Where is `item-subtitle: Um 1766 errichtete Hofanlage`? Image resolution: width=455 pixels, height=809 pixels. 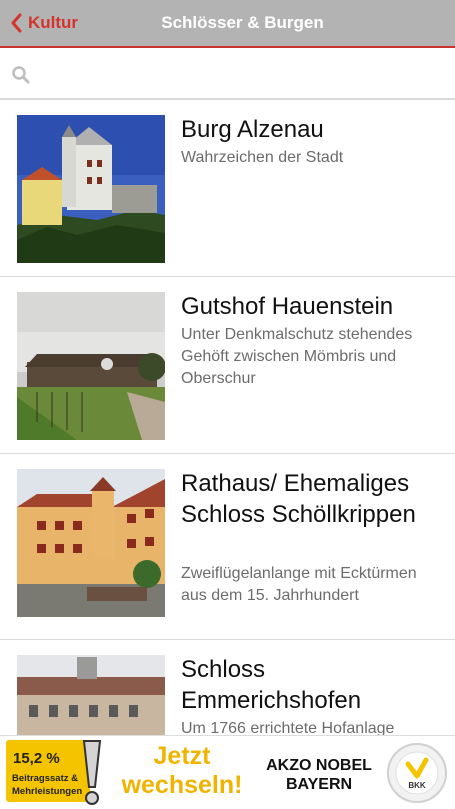
item-subtitle: Um 1766 errichtete Hofanlage is located at coordinates (288, 727).